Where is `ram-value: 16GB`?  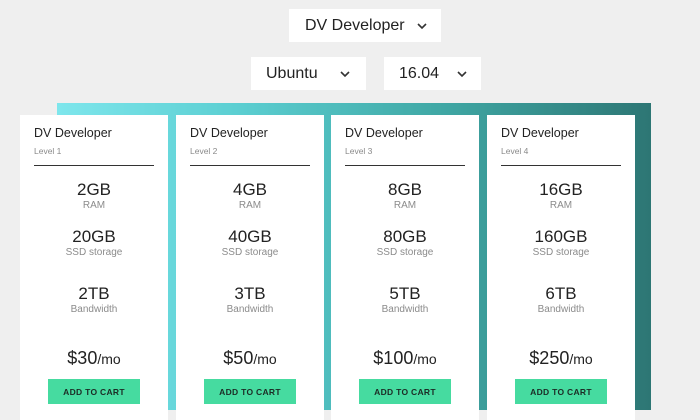 ram-value: 16GB is located at coordinates (561, 189).